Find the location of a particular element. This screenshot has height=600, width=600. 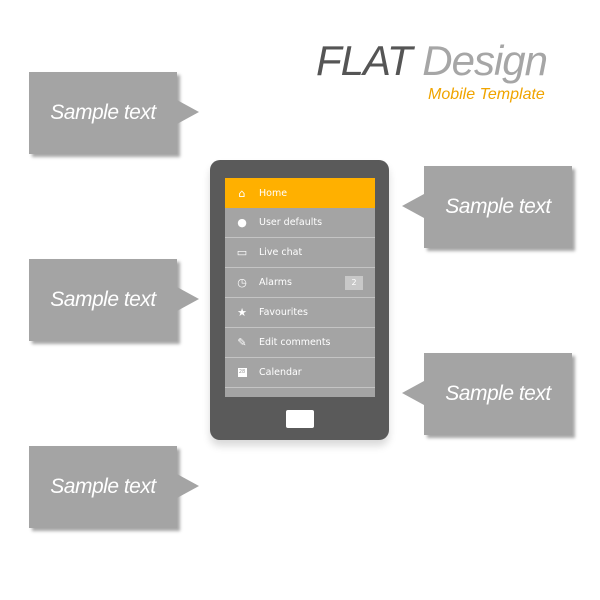

menu-item-label: User defaults is located at coordinates (291, 222).